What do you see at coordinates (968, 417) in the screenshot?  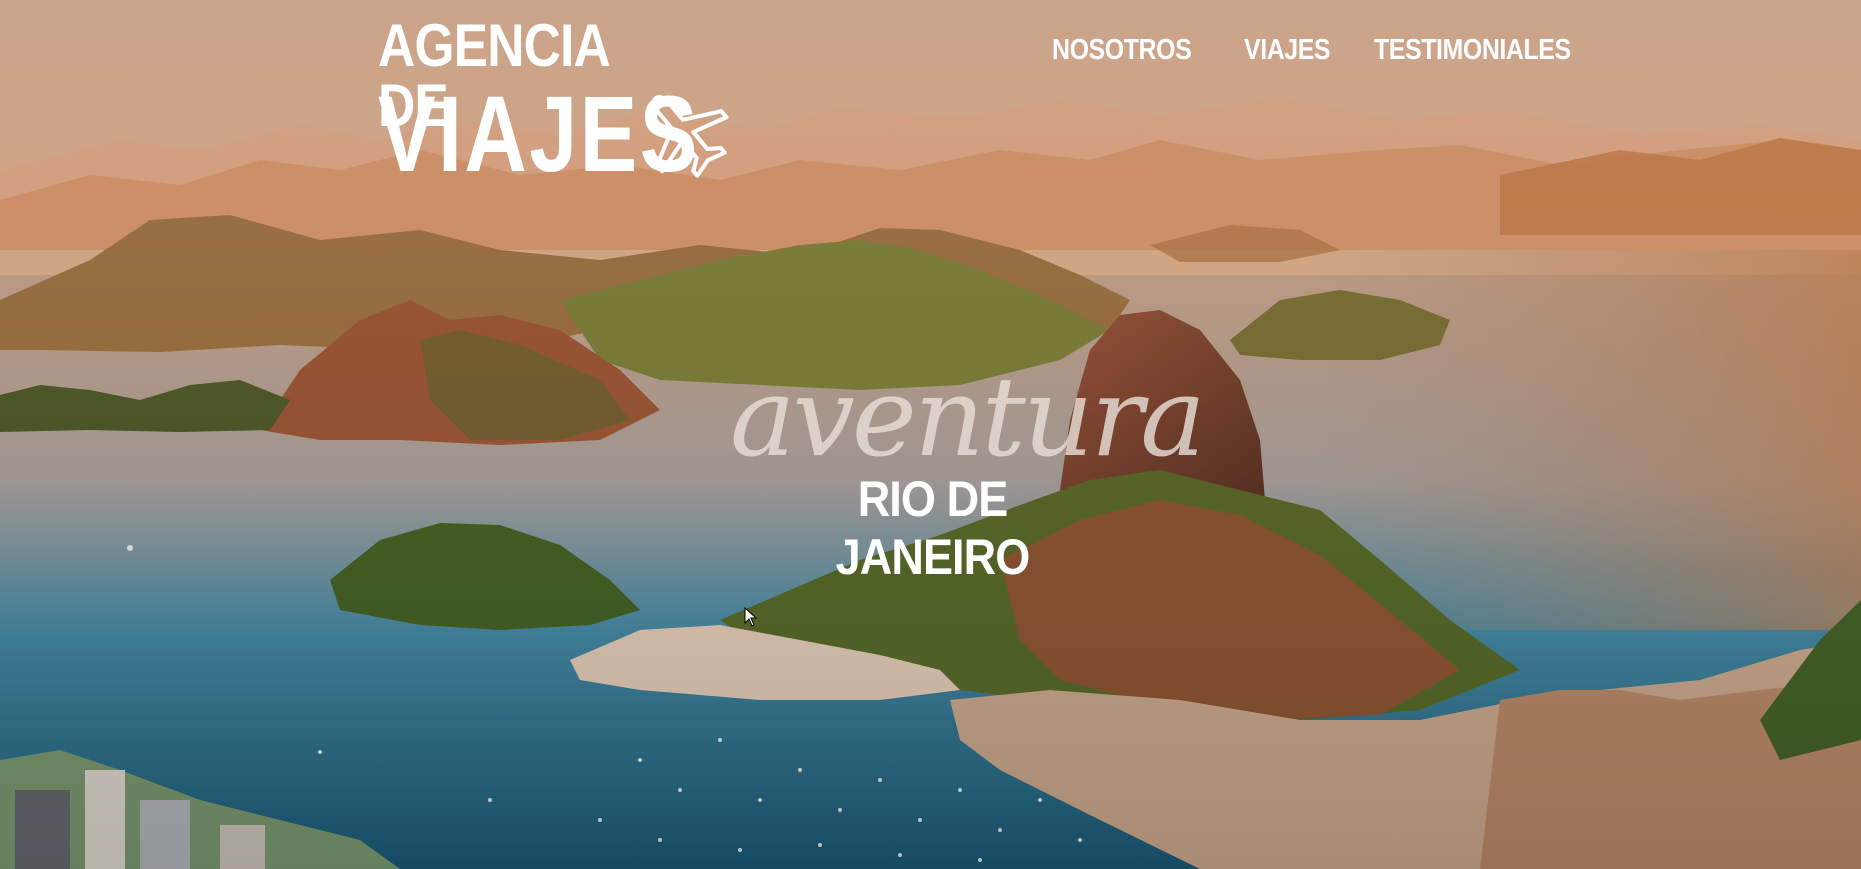 I see `hero-tagline: aventura` at bounding box center [968, 417].